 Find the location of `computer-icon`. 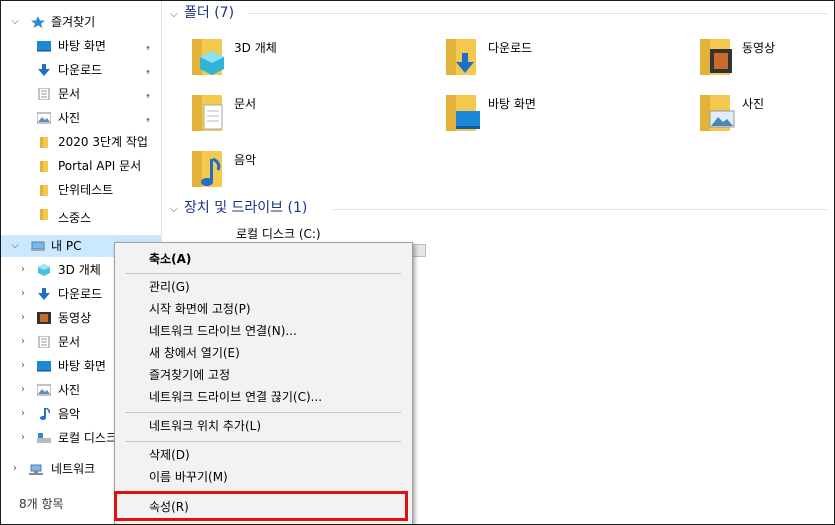

computer-icon is located at coordinates (38, 246).